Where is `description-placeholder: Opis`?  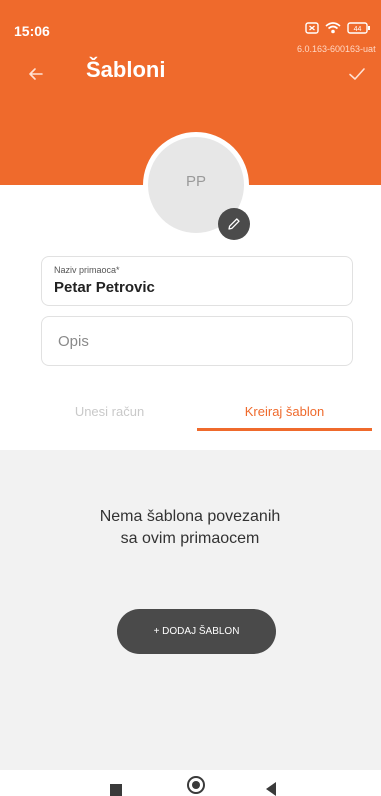
description-placeholder: Opis is located at coordinates (73, 341).